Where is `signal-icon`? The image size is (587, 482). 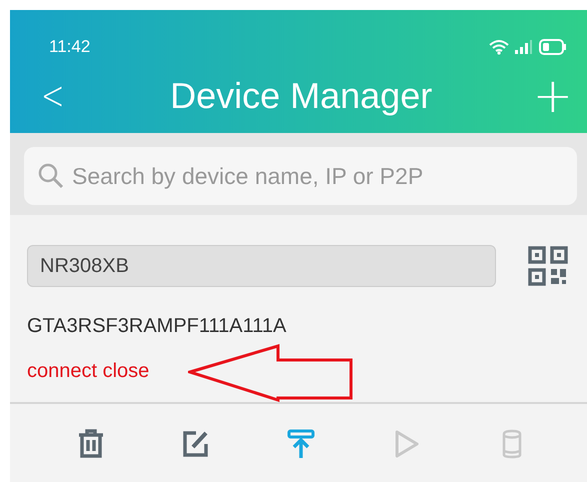
signal-icon is located at coordinates (524, 47).